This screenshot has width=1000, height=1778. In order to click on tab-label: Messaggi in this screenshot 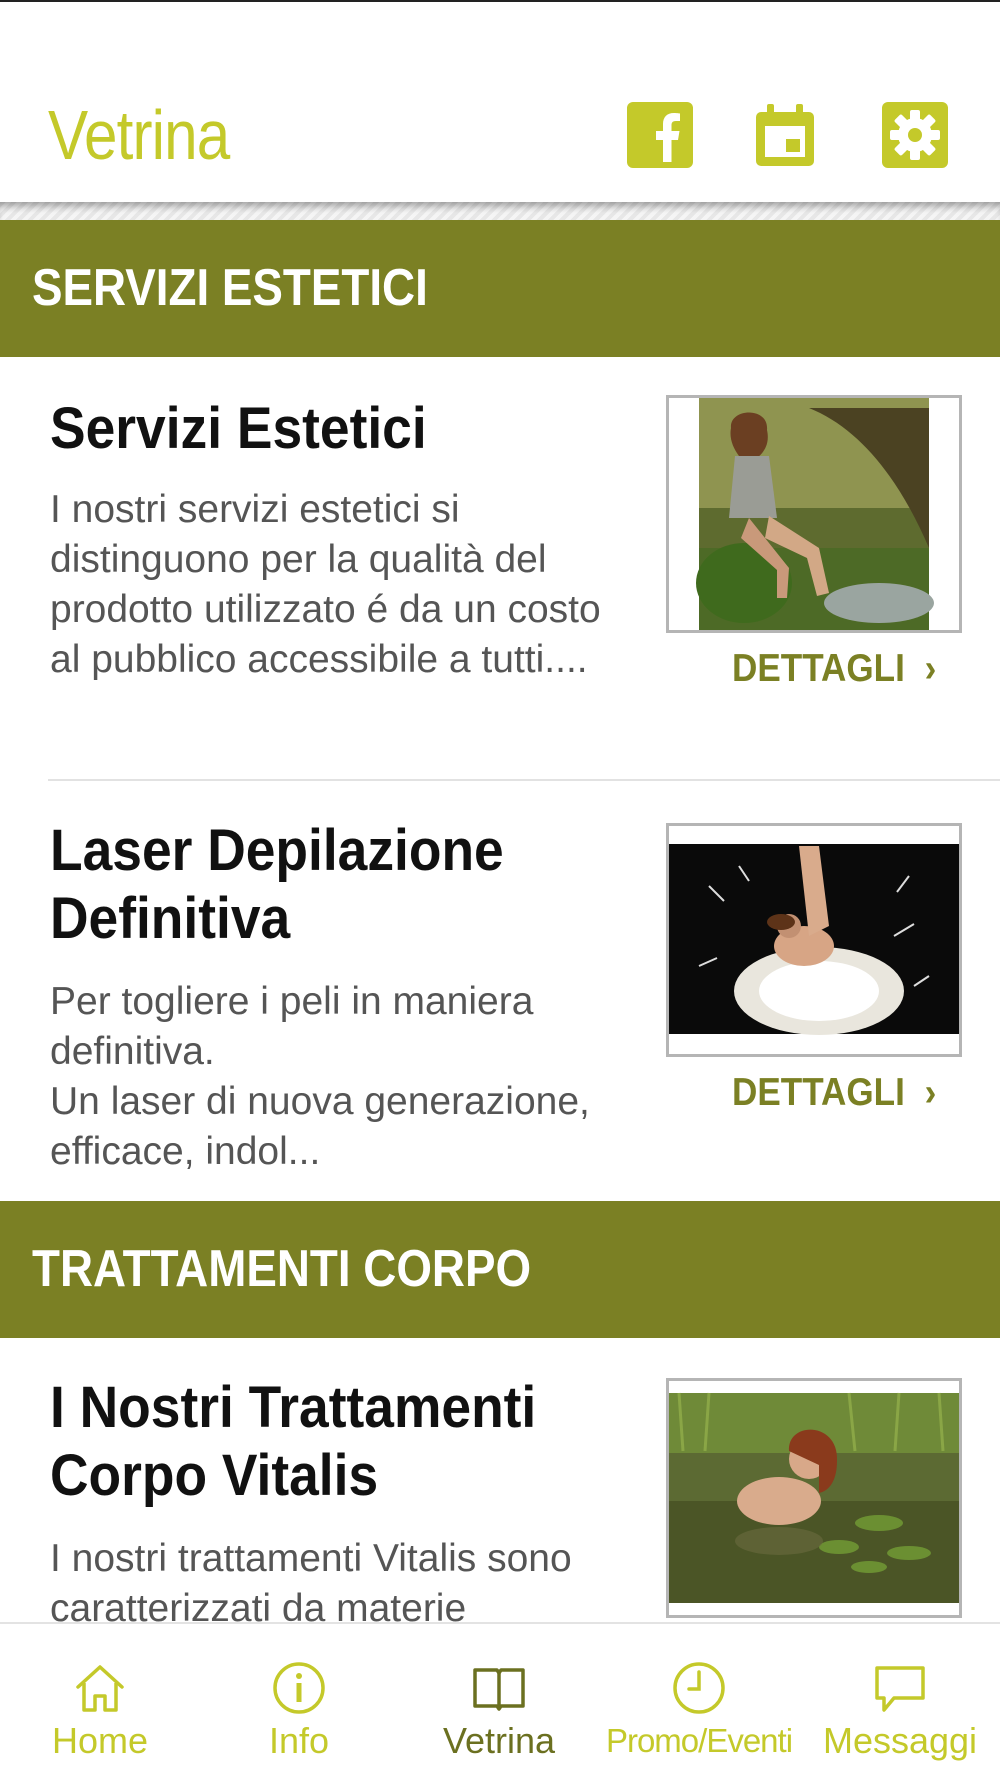, I will do `click(900, 1740)`.